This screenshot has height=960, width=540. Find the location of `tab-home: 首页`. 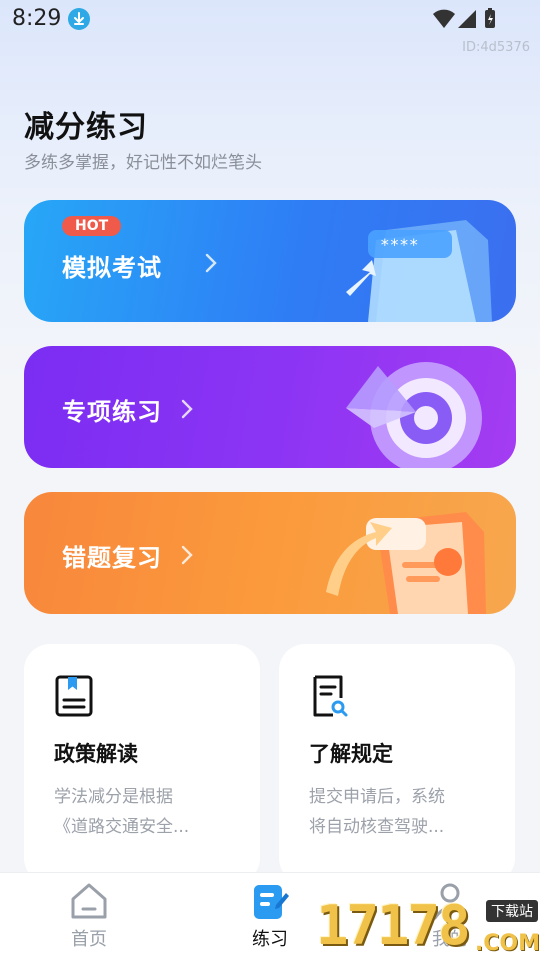

tab-home: 首页 is located at coordinates (89, 916).